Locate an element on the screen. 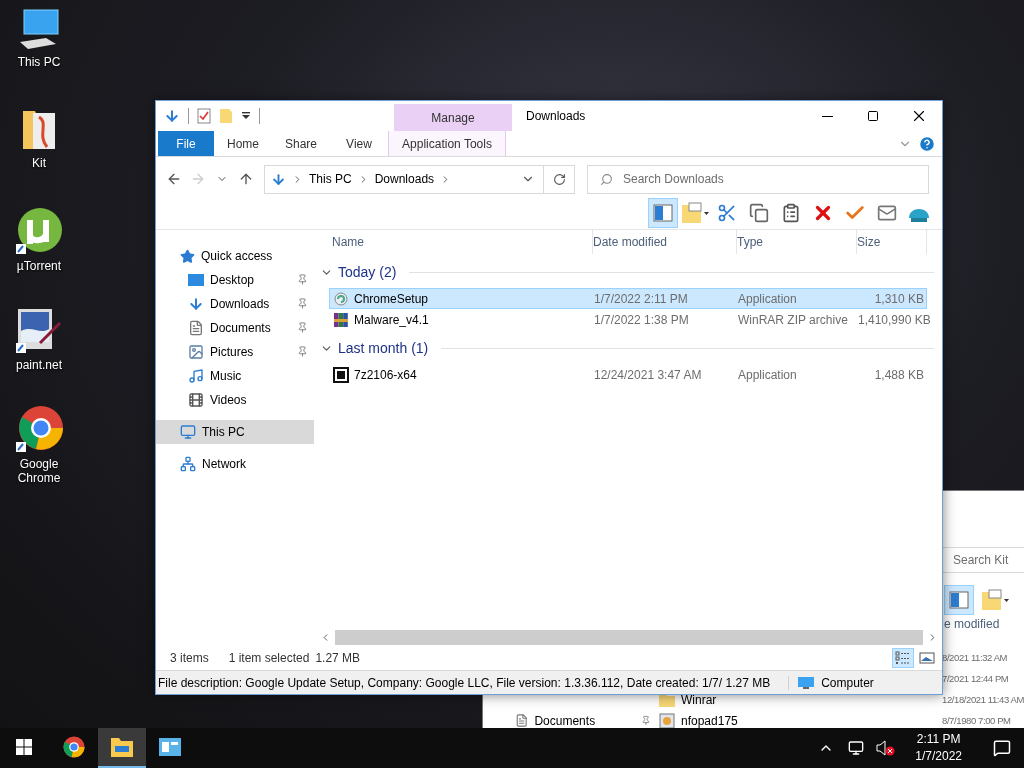  nav-item: Videos is located at coordinates (235, 400).